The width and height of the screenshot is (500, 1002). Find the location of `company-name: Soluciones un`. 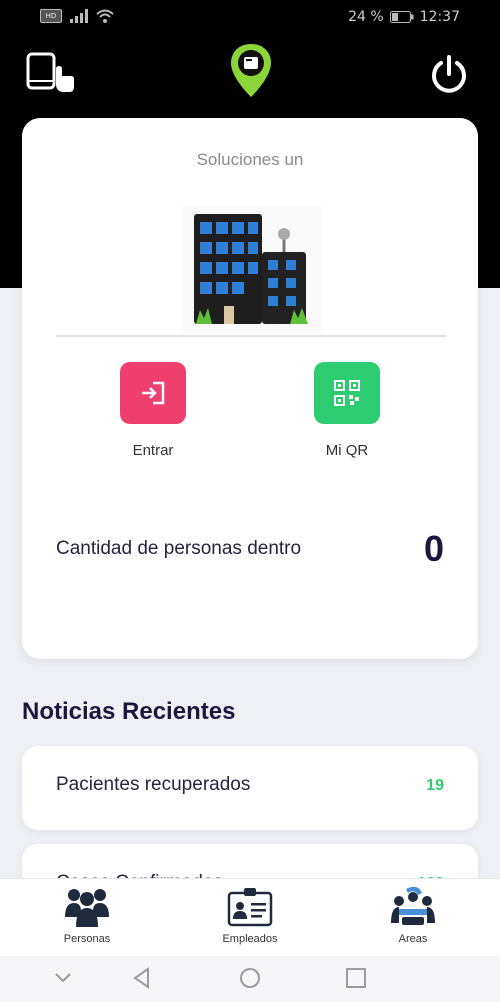

company-name: Soluciones un is located at coordinates (250, 159).